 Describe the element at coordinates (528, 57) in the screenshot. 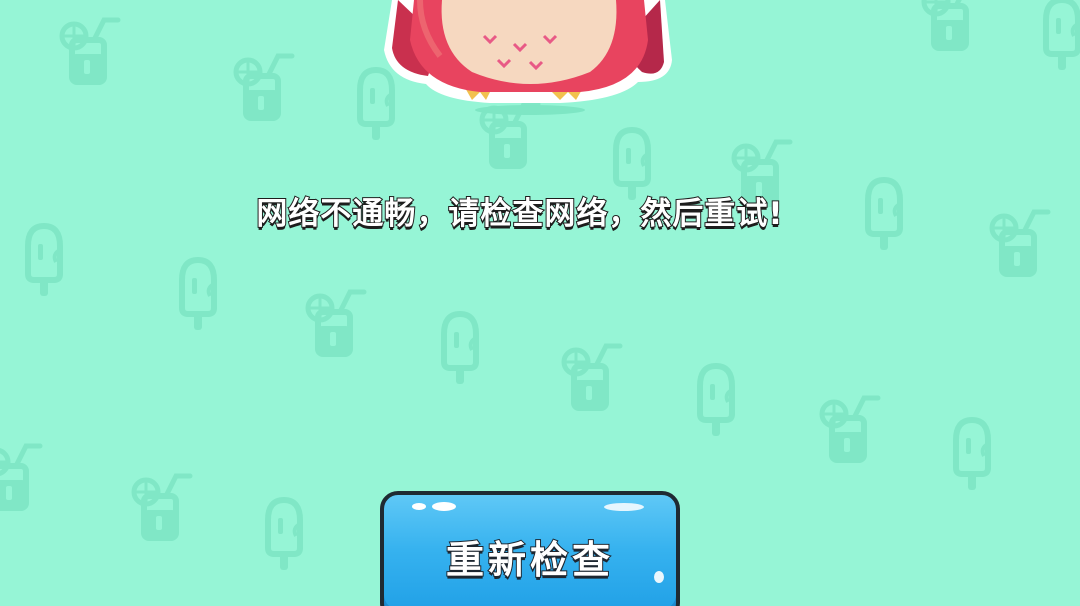

I see `owl-icon` at that location.